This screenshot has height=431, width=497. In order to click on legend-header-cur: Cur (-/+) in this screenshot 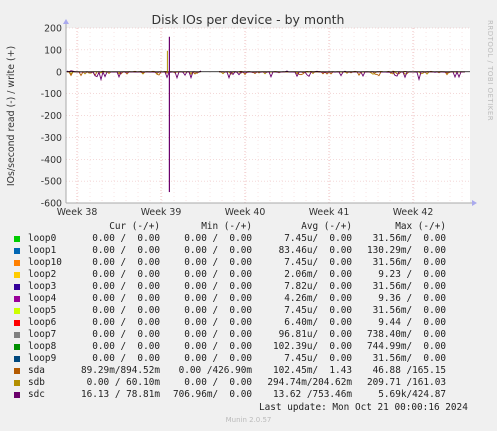, I will do `click(134, 226)`.